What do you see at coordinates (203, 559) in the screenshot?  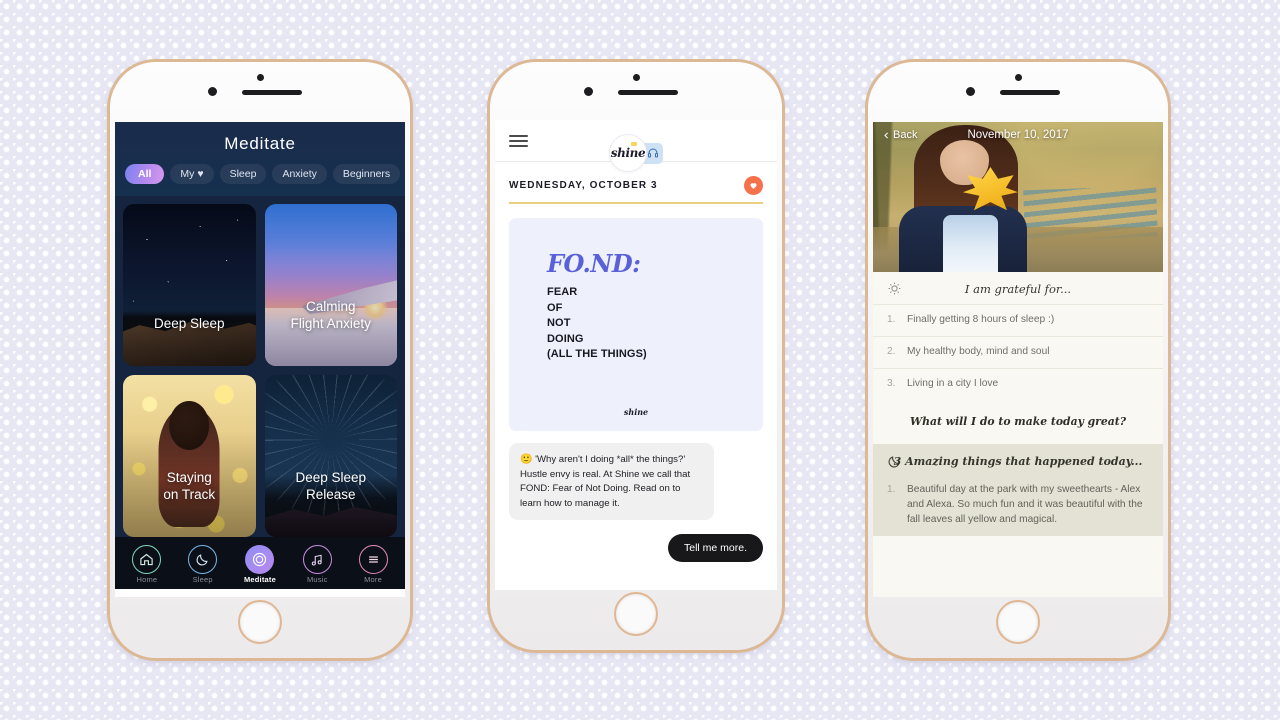 I see `moon-icon` at bounding box center [203, 559].